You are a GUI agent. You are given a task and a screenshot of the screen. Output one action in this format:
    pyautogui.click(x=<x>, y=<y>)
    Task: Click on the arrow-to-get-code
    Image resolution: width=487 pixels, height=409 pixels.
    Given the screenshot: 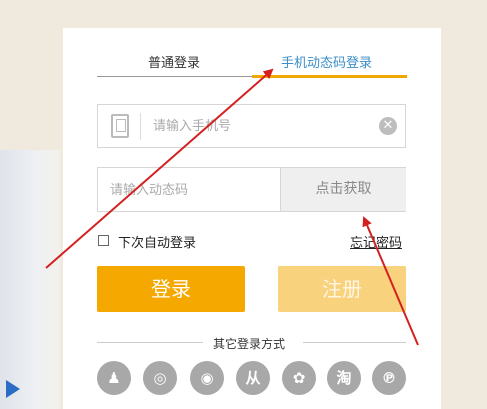 What is the action you would take?
    pyautogui.click(x=390, y=281)
    